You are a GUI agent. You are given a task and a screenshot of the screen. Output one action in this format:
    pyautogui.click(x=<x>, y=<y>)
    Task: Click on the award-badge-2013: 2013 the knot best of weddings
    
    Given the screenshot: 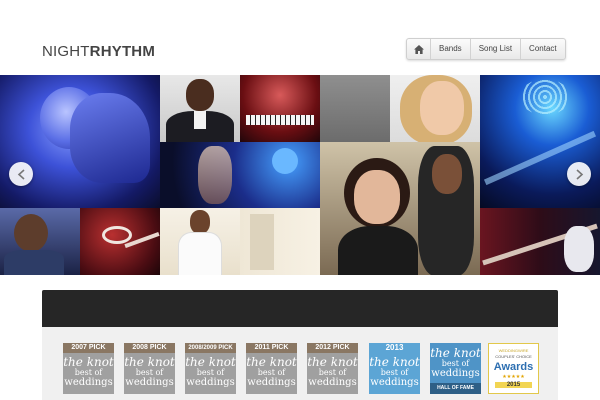 What is the action you would take?
    pyautogui.click(x=394, y=368)
    